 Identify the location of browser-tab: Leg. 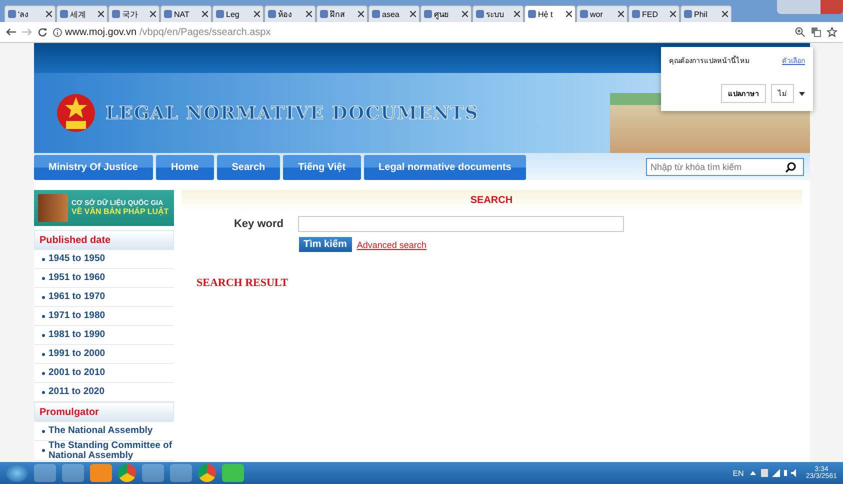
(238, 13).